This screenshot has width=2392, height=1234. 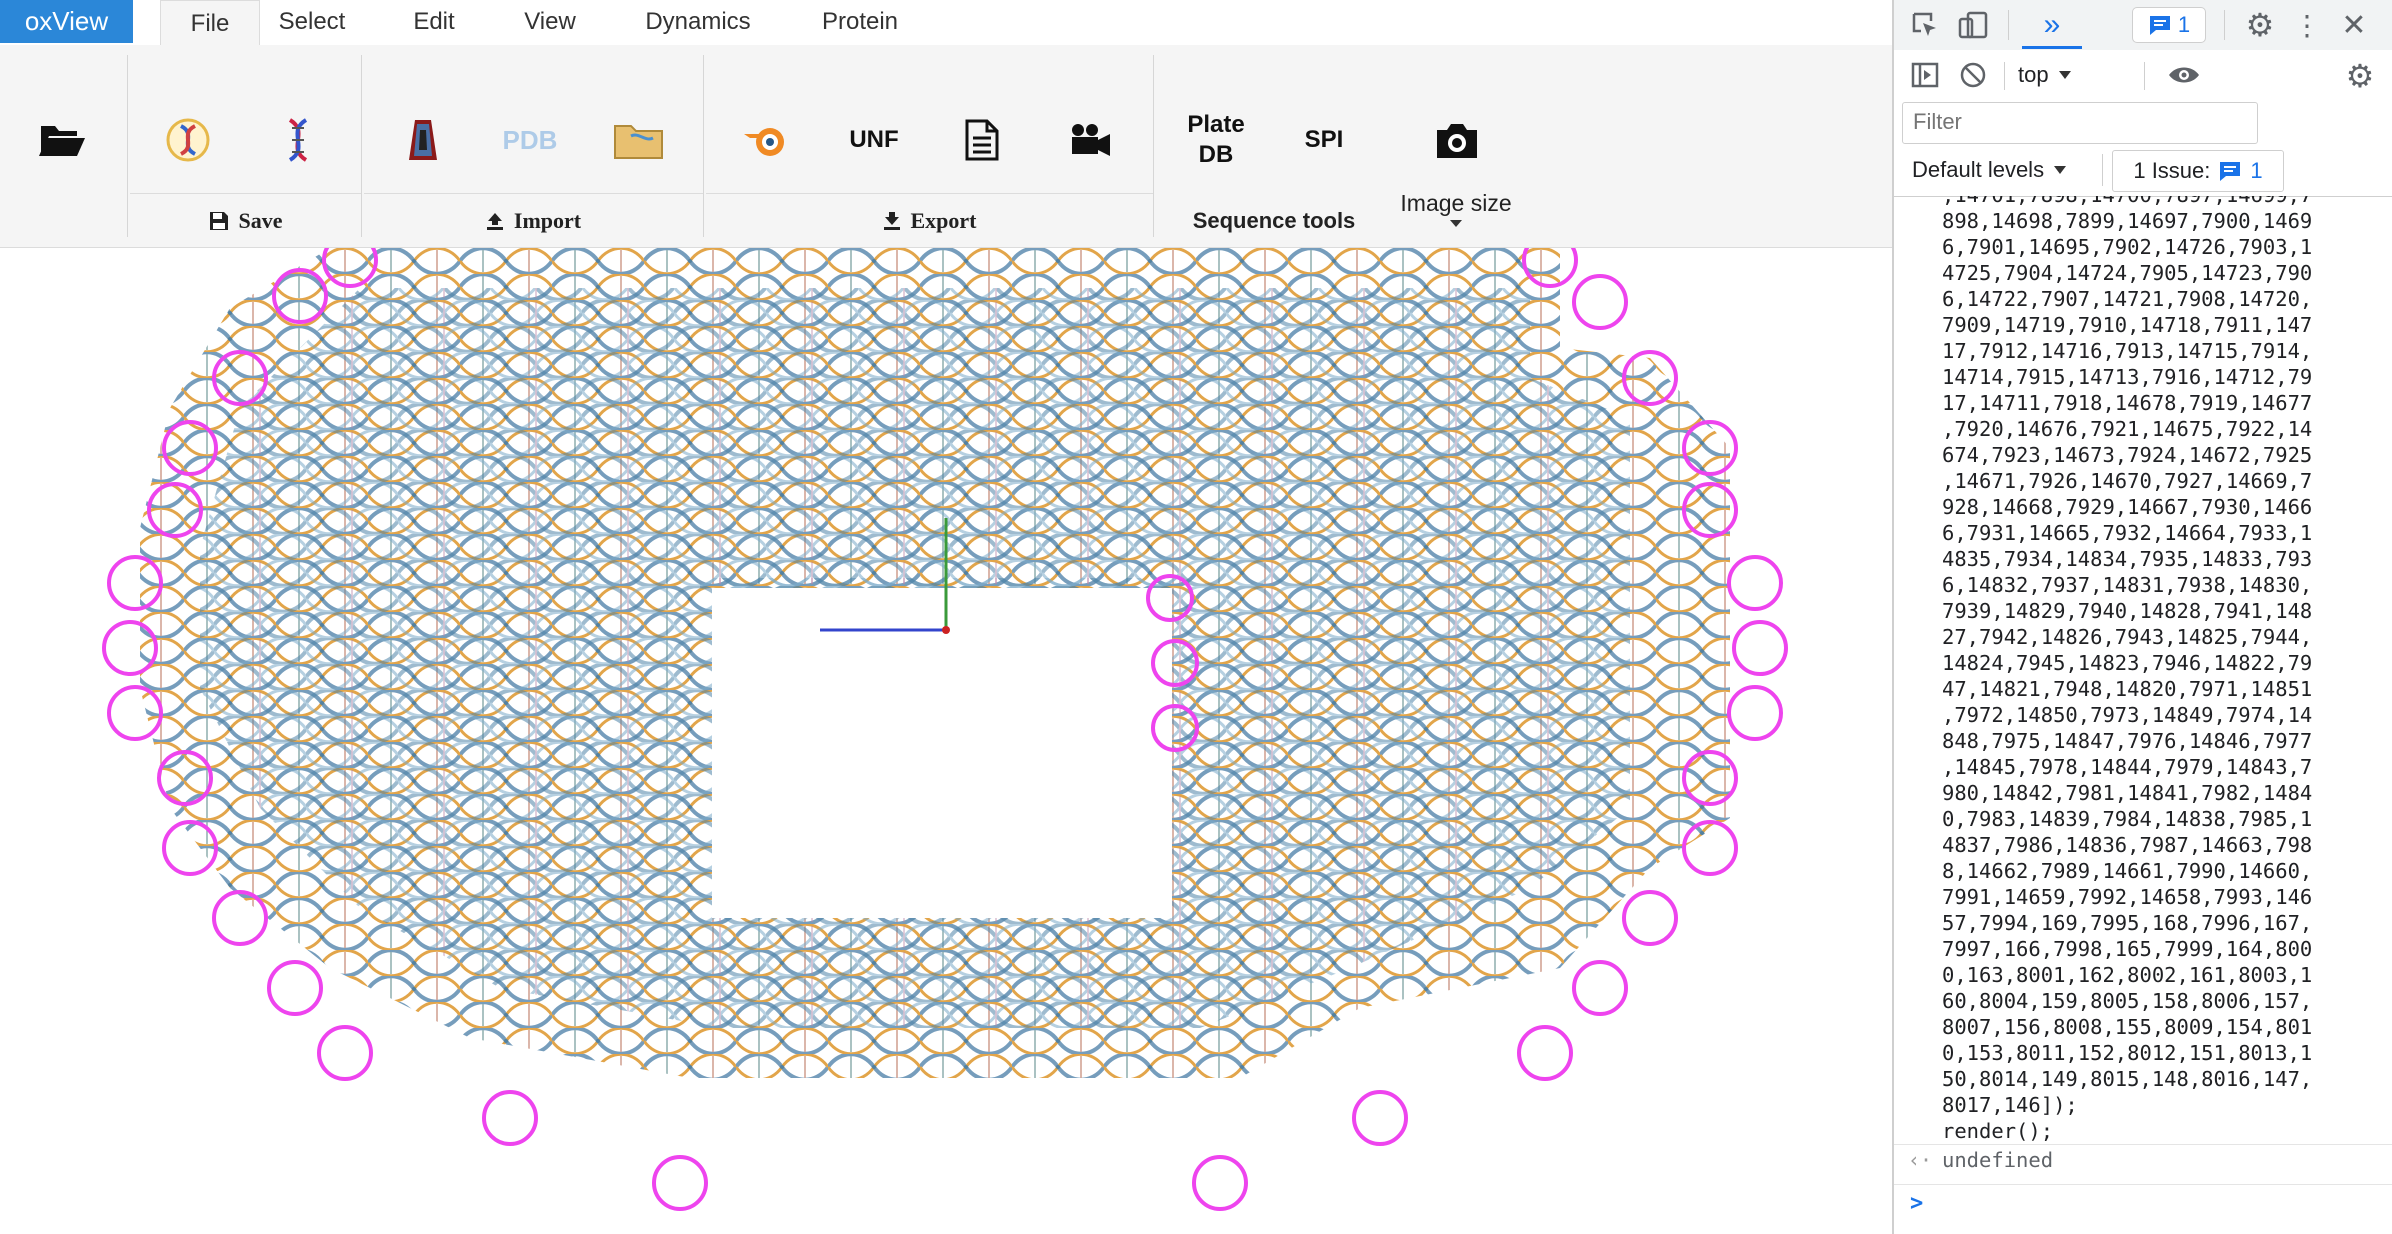 I want to click on inspect-element-button, so click(x=1925, y=25).